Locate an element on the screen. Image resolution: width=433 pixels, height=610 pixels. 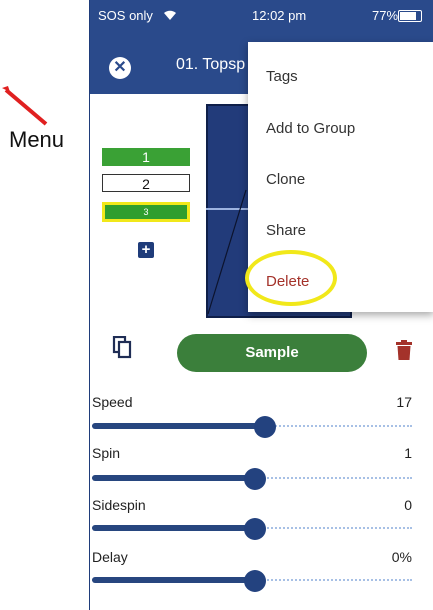
menu-item-share: Share is located at coordinates (286, 230).